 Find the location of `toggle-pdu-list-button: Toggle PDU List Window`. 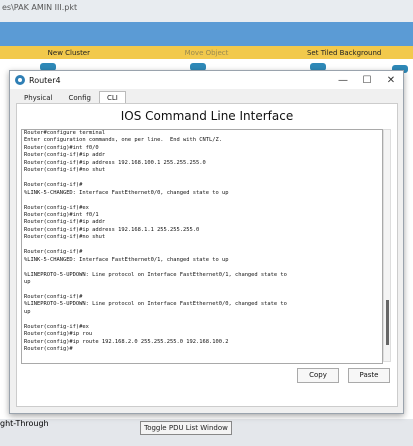

toggle-pdu-list-button: Toggle PDU List Window is located at coordinates (186, 428).